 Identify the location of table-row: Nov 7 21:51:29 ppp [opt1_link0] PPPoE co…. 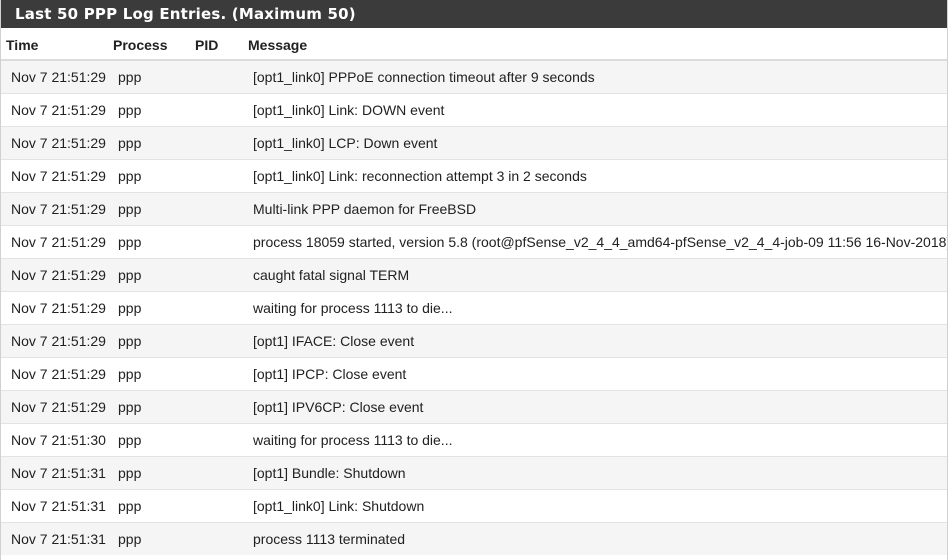
(474, 76).